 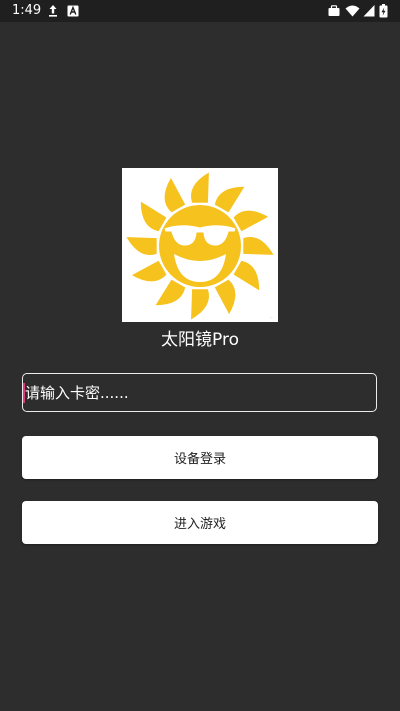 I want to click on briefcase-icon, so click(x=334, y=10).